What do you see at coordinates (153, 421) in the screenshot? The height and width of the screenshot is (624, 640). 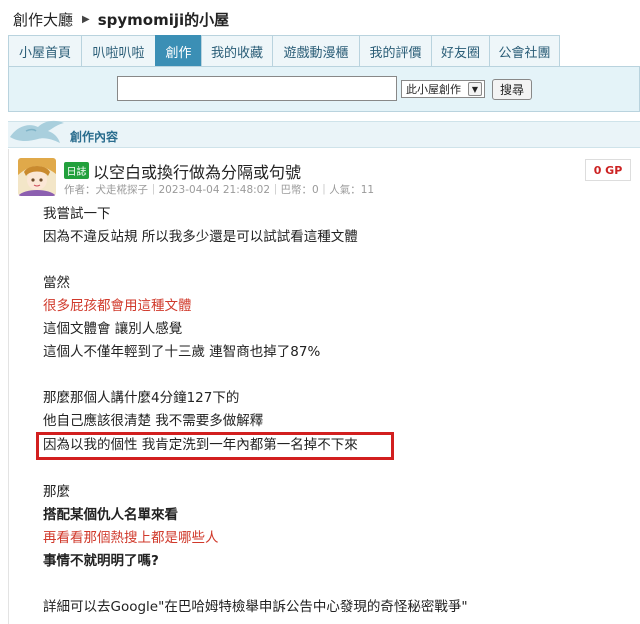 I see `body-line: 他自己應該很清楚 我不需要多做解釋` at bounding box center [153, 421].